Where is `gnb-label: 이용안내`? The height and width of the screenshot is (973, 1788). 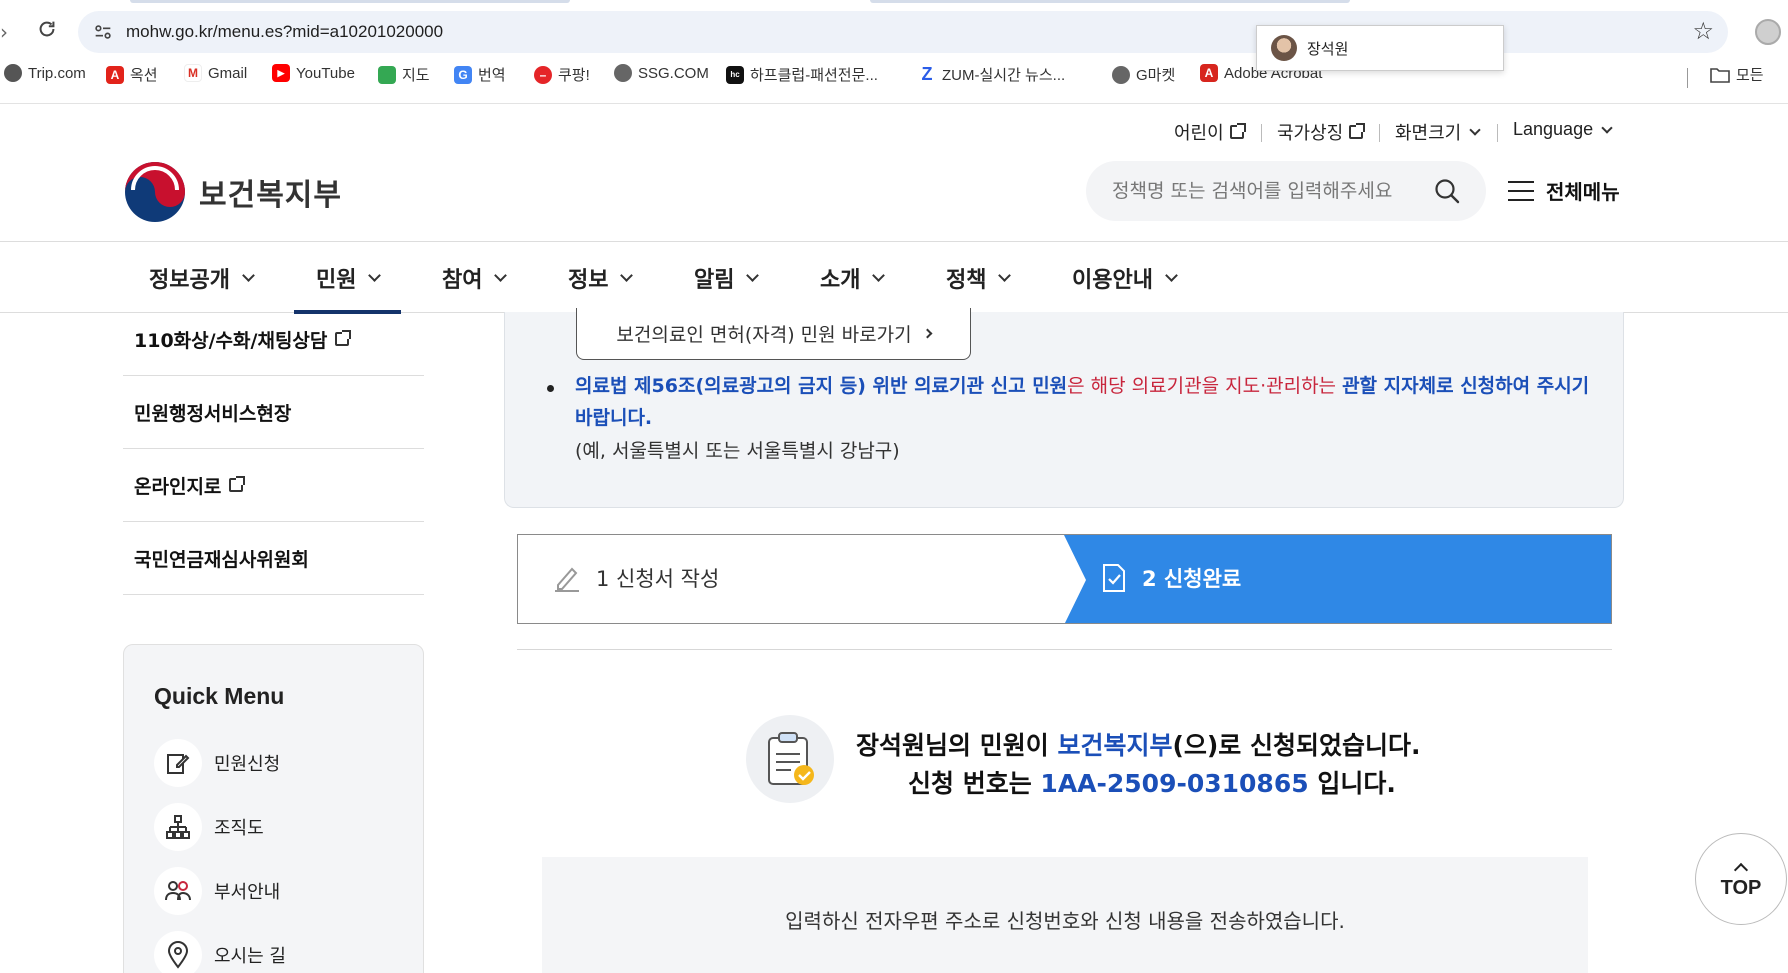 gnb-label: 이용안내 is located at coordinates (1112, 280).